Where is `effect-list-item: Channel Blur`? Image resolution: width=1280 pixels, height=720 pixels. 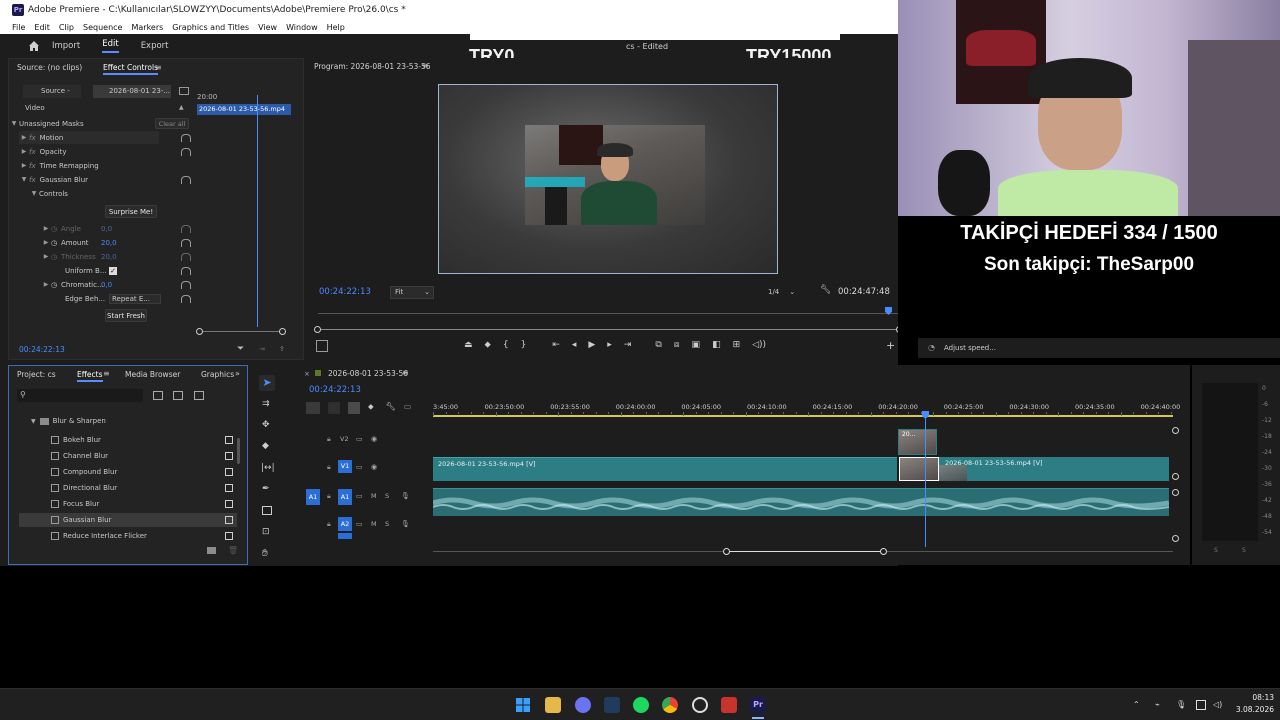 effect-list-item: Channel Blur is located at coordinates (128, 456).